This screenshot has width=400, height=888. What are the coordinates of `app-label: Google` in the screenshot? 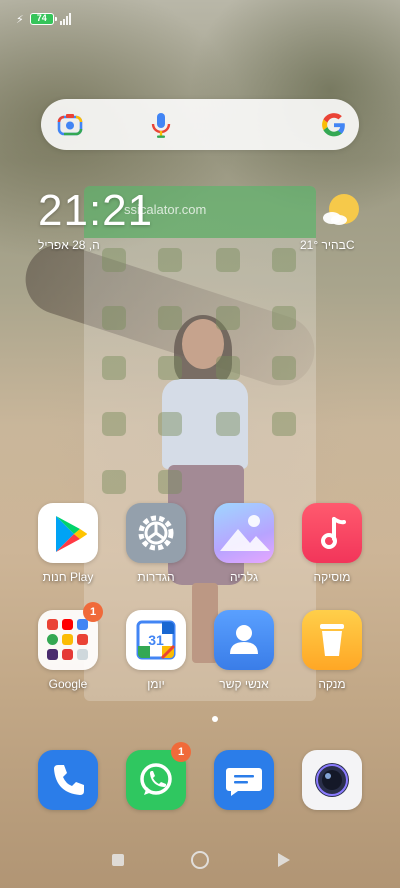 It's located at (68, 684).